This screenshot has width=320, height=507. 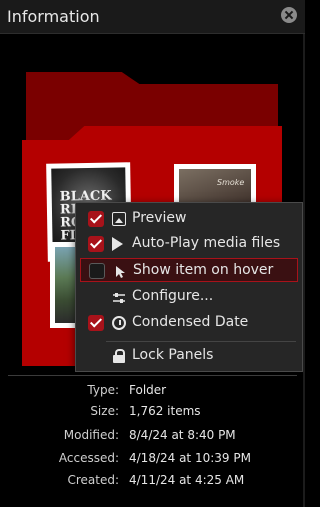 I want to click on info-key: Created:, so click(x=93, y=480).